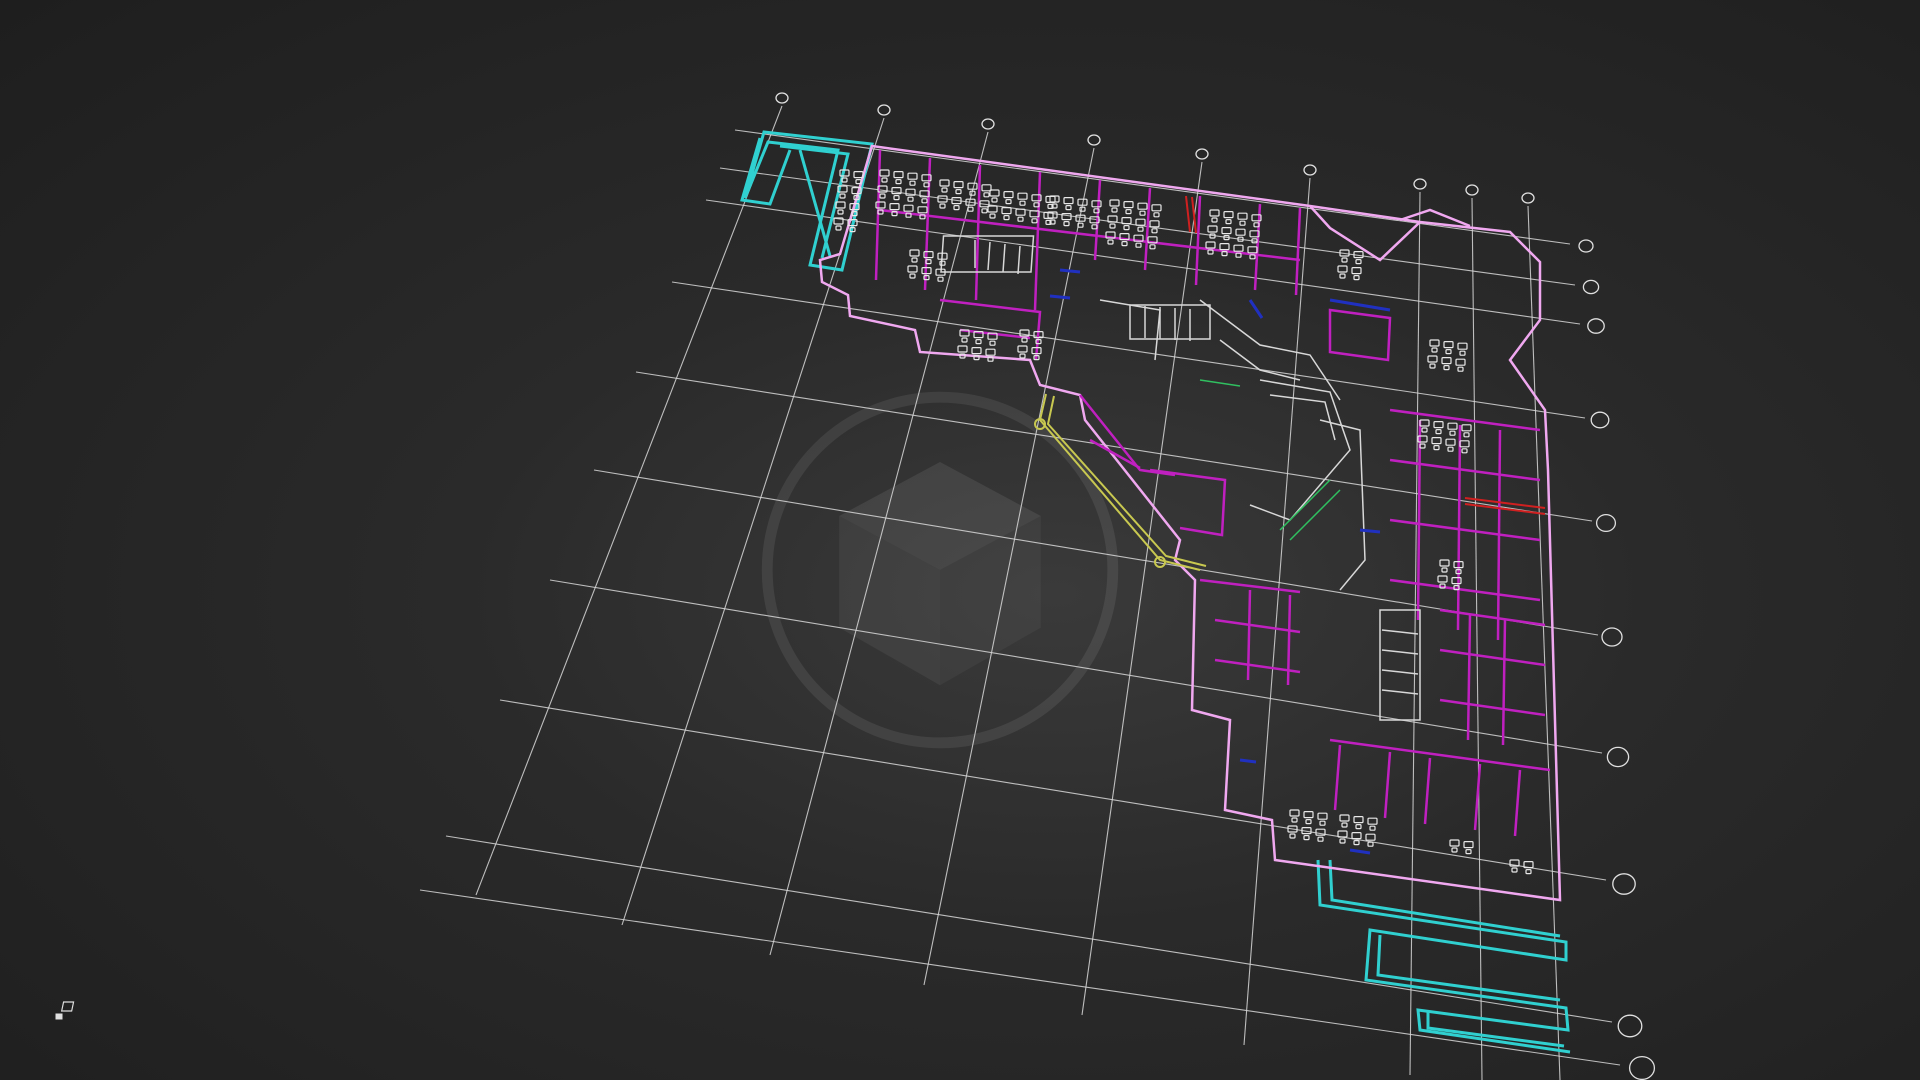  What do you see at coordinates (807, 201) in the screenshot?
I see `curtain-wall-north` at bounding box center [807, 201].